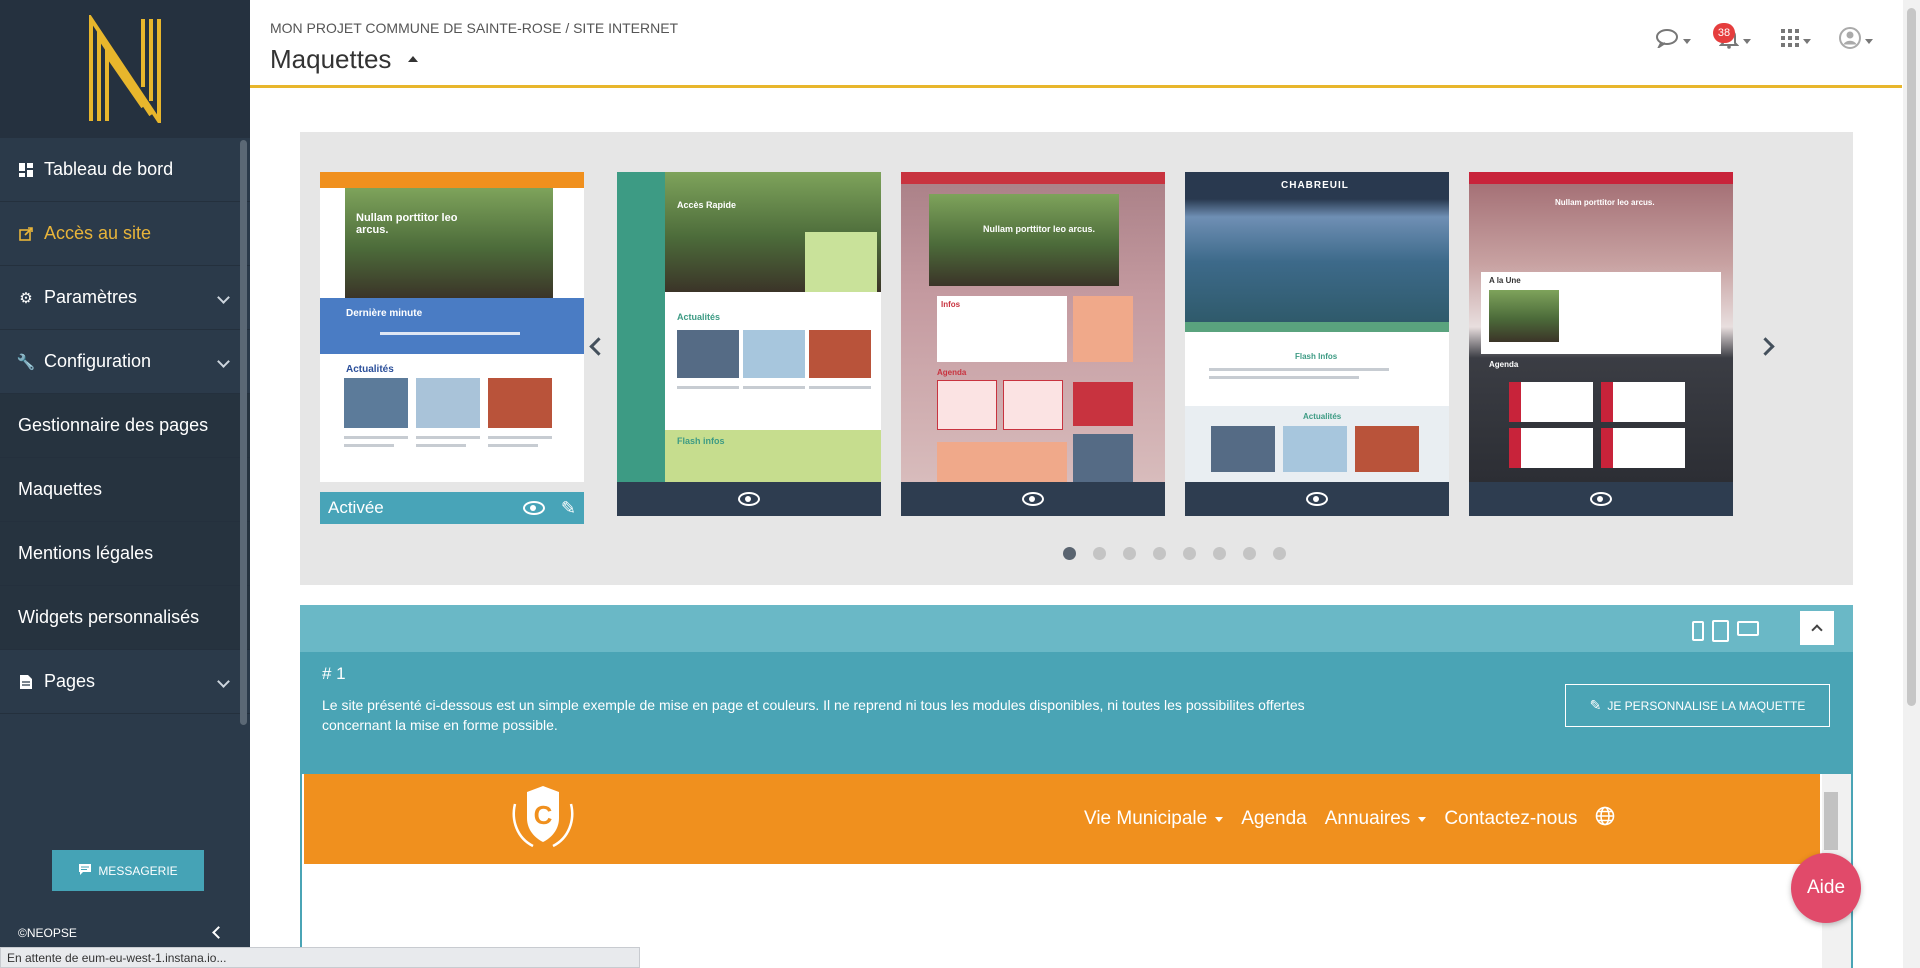 Image resolution: width=1920 pixels, height=968 pixels. I want to click on sidebar-item-label: Configuration, so click(98, 361).